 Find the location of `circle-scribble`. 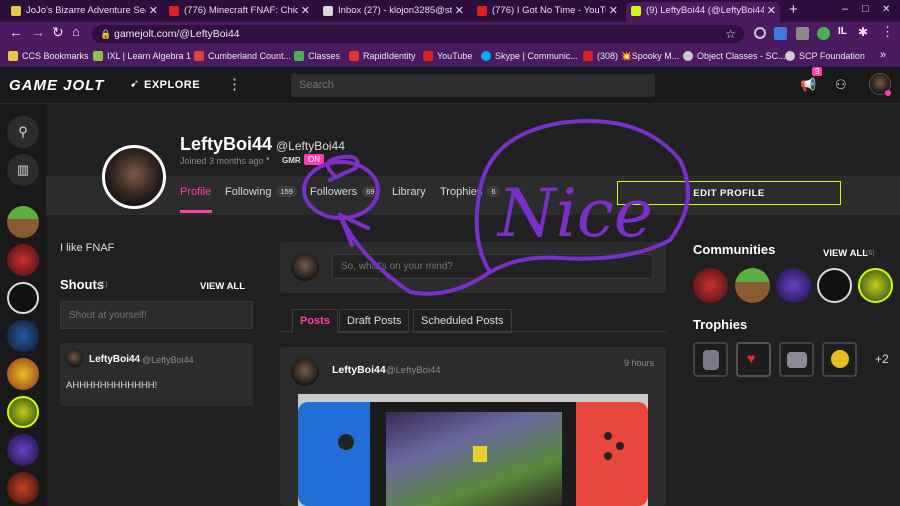

circle-scribble is located at coordinates (341, 190).